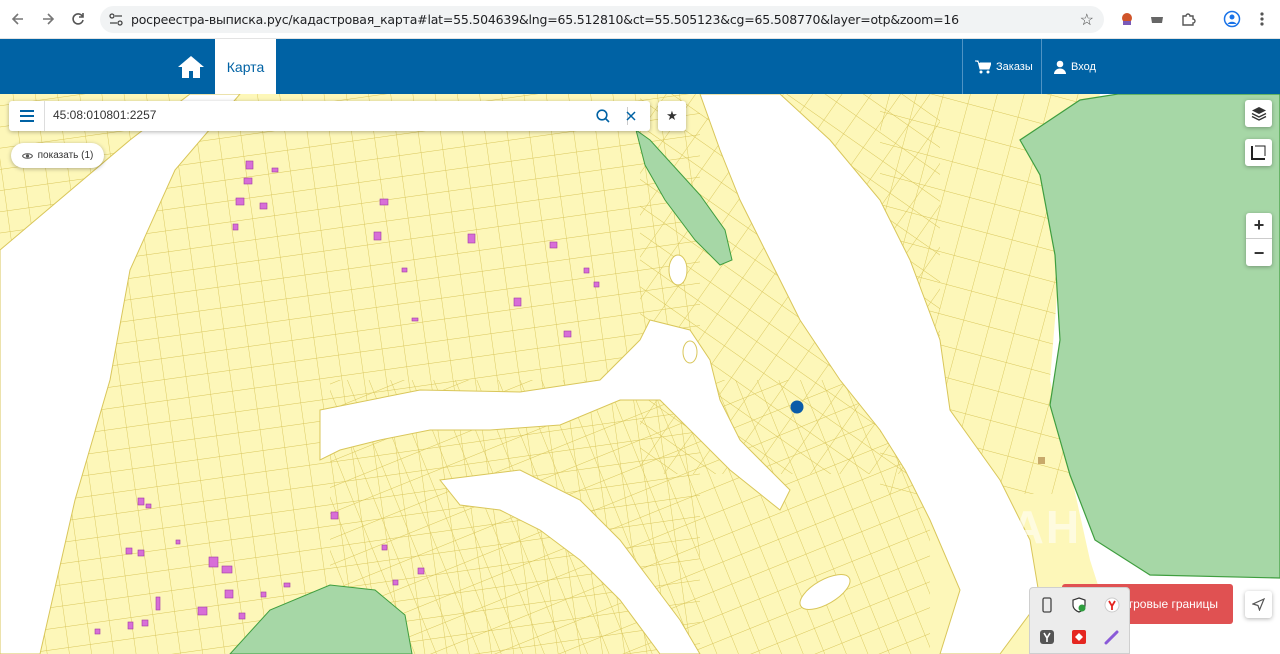  What do you see at coordinates (1079, 637) in the screenshot?
I see `anydesk-icon` at bounding box center [1079, 637].